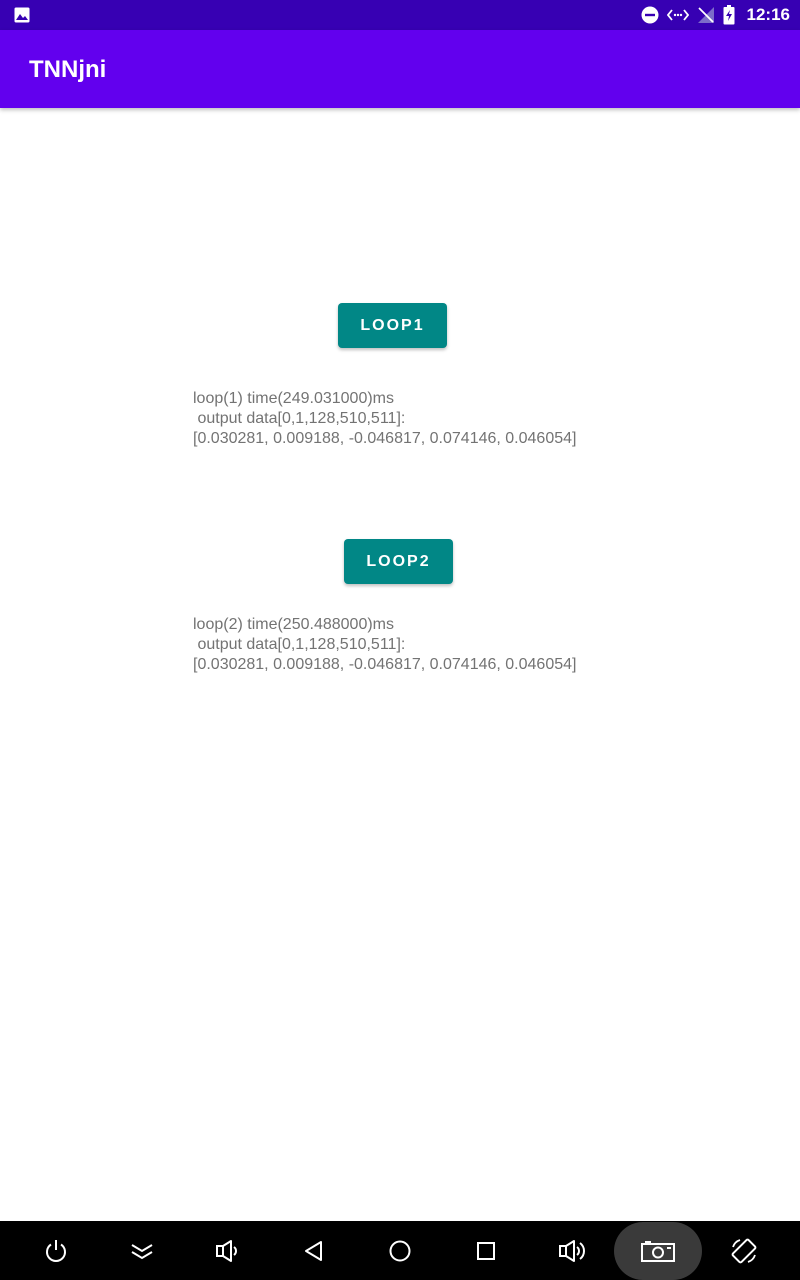  What do you see at coordinates (56, 1250) in the screenshot?
I see `power-icon` at bounding box center [56, 1250].